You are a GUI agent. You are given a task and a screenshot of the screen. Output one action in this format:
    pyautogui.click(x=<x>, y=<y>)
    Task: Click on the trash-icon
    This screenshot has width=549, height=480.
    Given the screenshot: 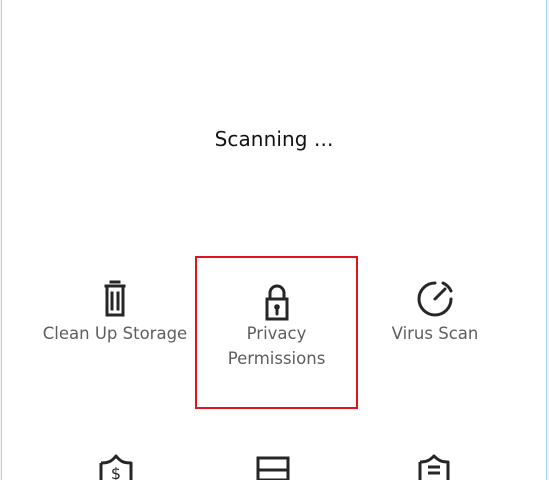 What is the action you would take?
    pyautogui.click(x=115, y=299)
    